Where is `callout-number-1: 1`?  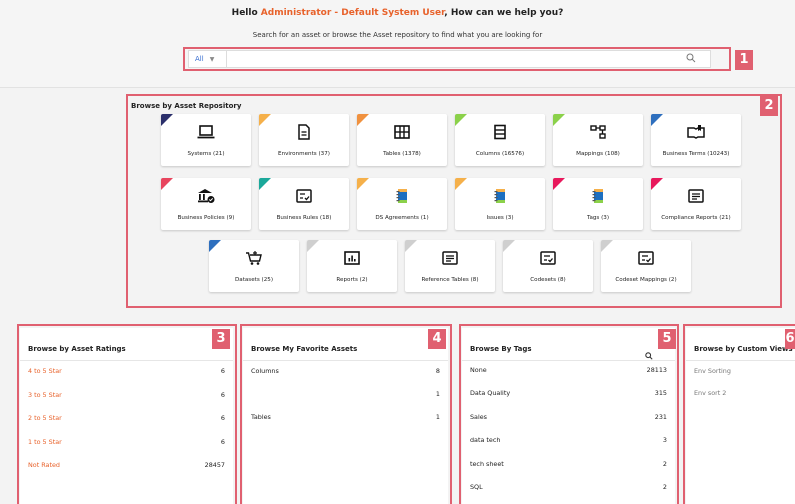 callout-number-1: 1 is located at coordinates (744, 60).